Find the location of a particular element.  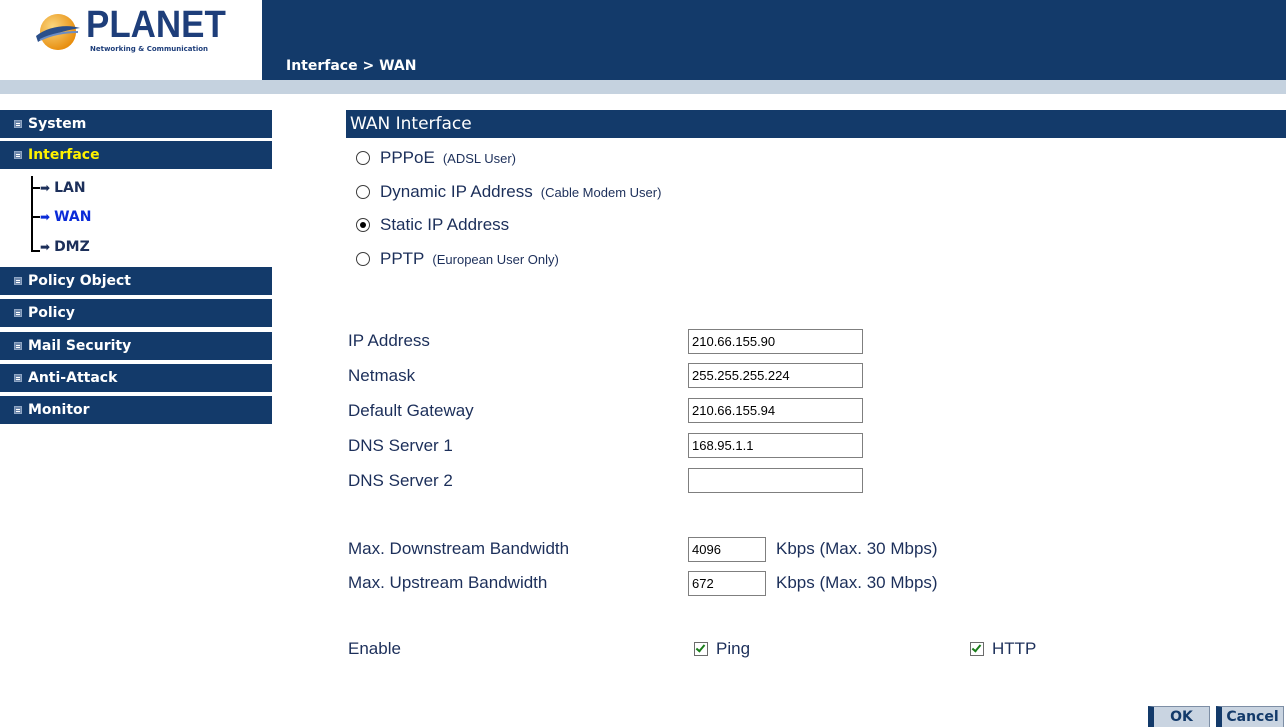

upstream-bandwidth-input is located at coordinates (727, 583).